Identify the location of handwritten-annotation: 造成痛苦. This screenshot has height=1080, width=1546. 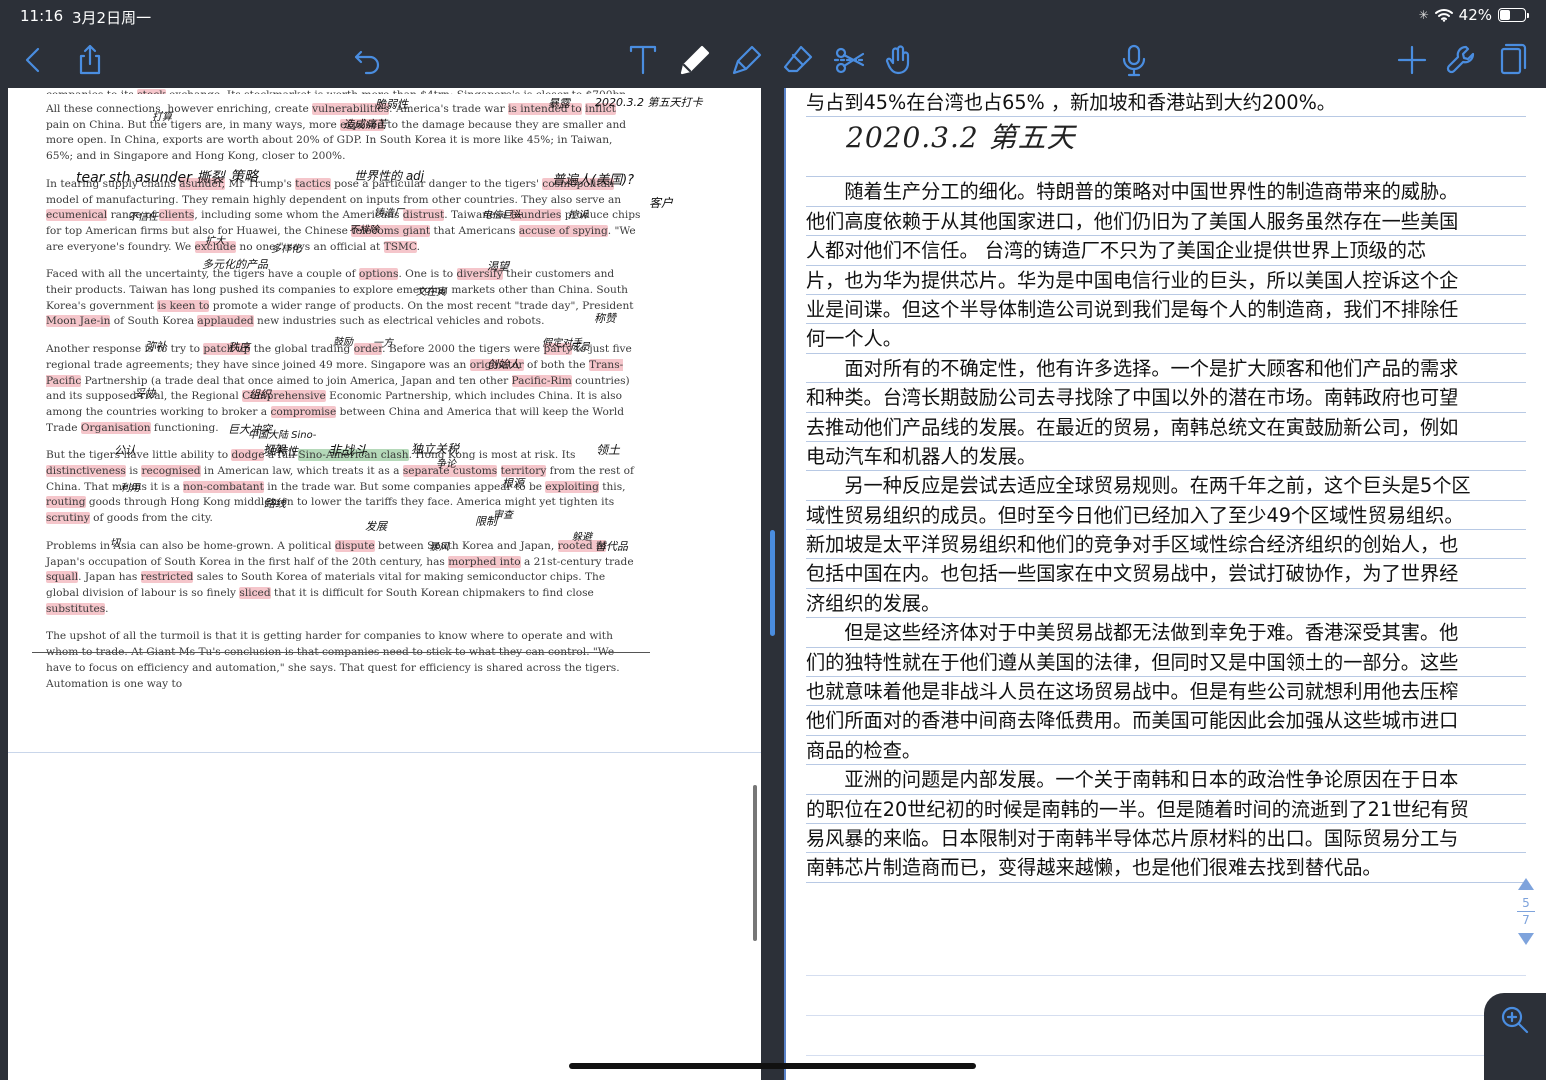
(365, 124).